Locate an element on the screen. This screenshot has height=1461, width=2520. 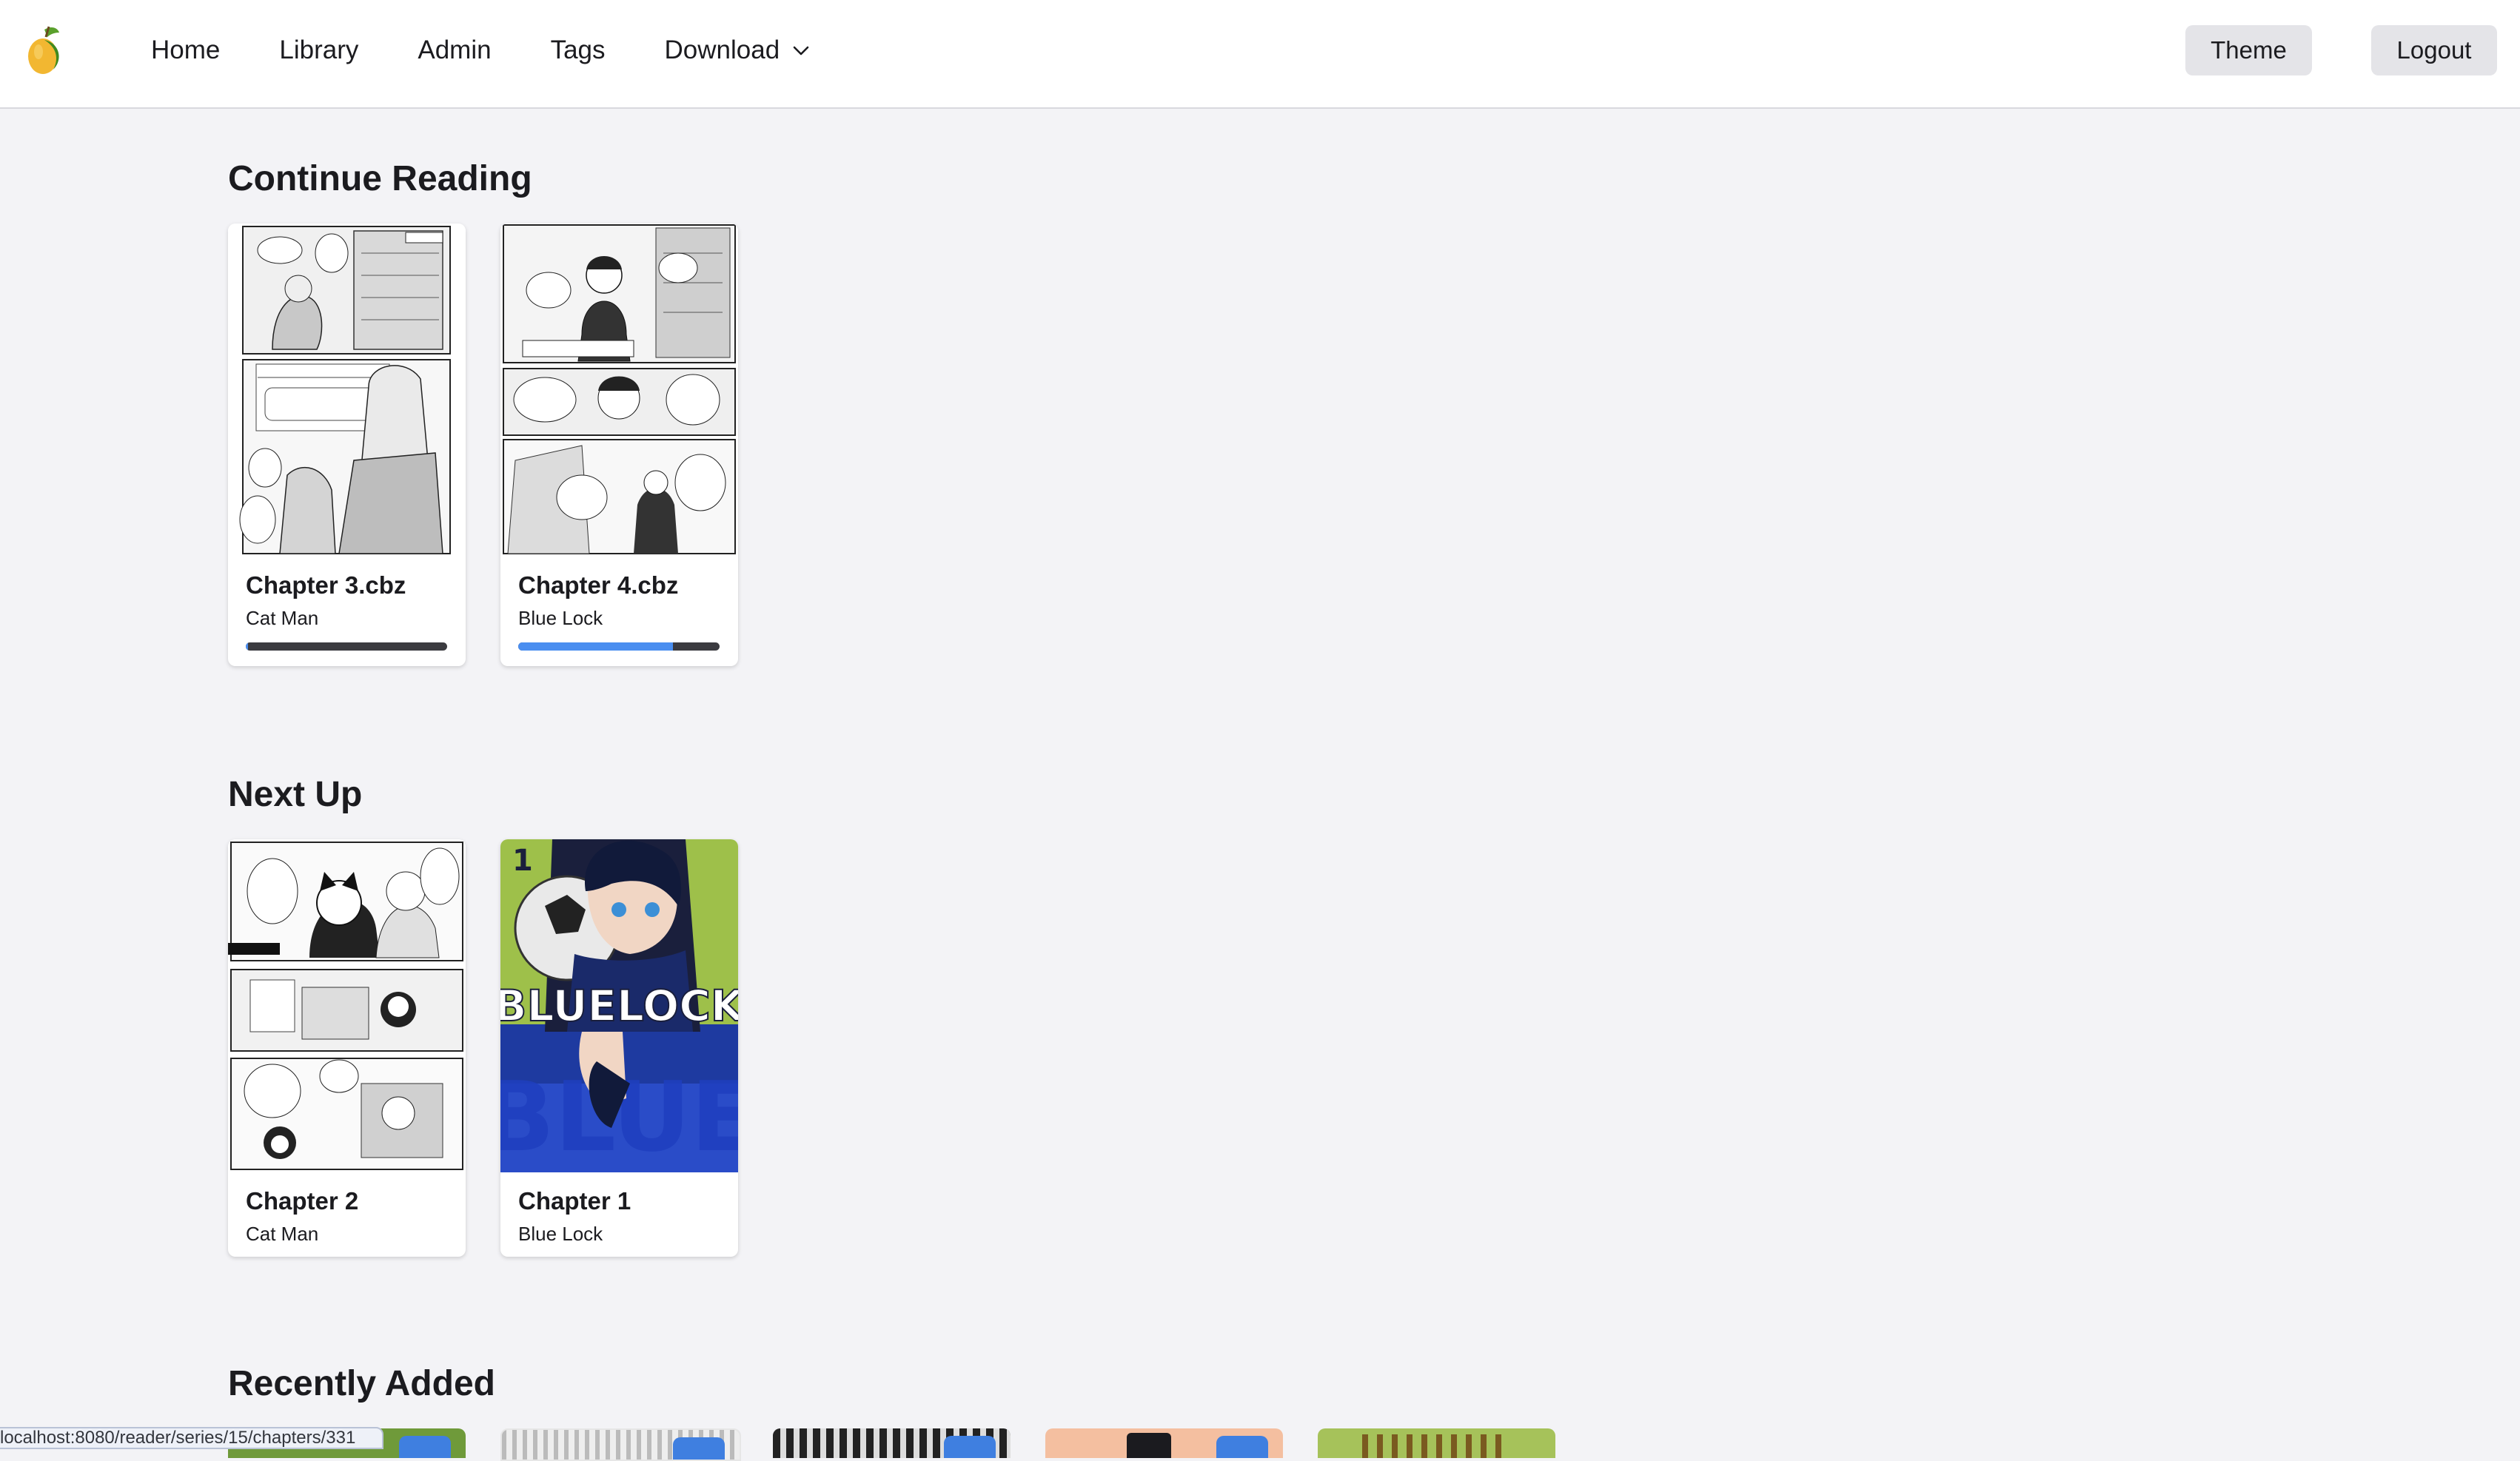
next-up-card: BLUELOCK BLUE 1 Chapter 1 Blue Lock is located at coordinates (619, 1048).